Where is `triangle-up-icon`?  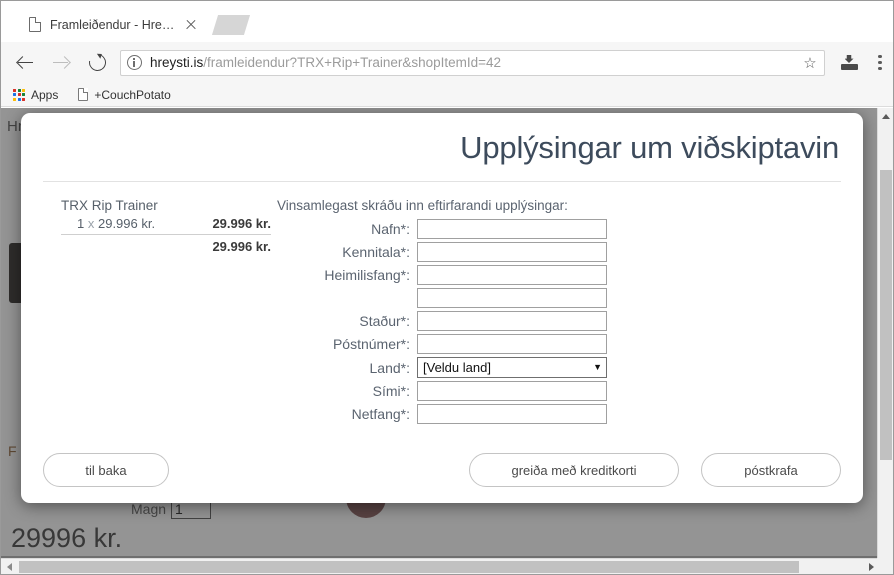
triangle-up-icon is located at coordinates (885, 116).